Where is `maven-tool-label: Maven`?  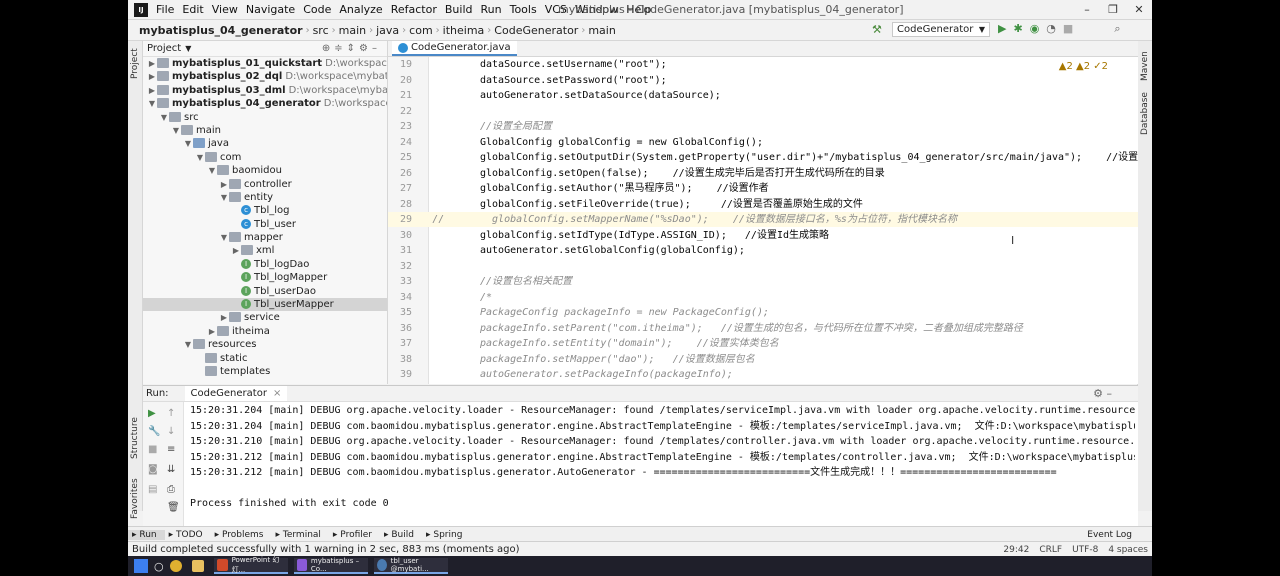 maven-tool-label: Maven is located at coordinates (1145, 66).